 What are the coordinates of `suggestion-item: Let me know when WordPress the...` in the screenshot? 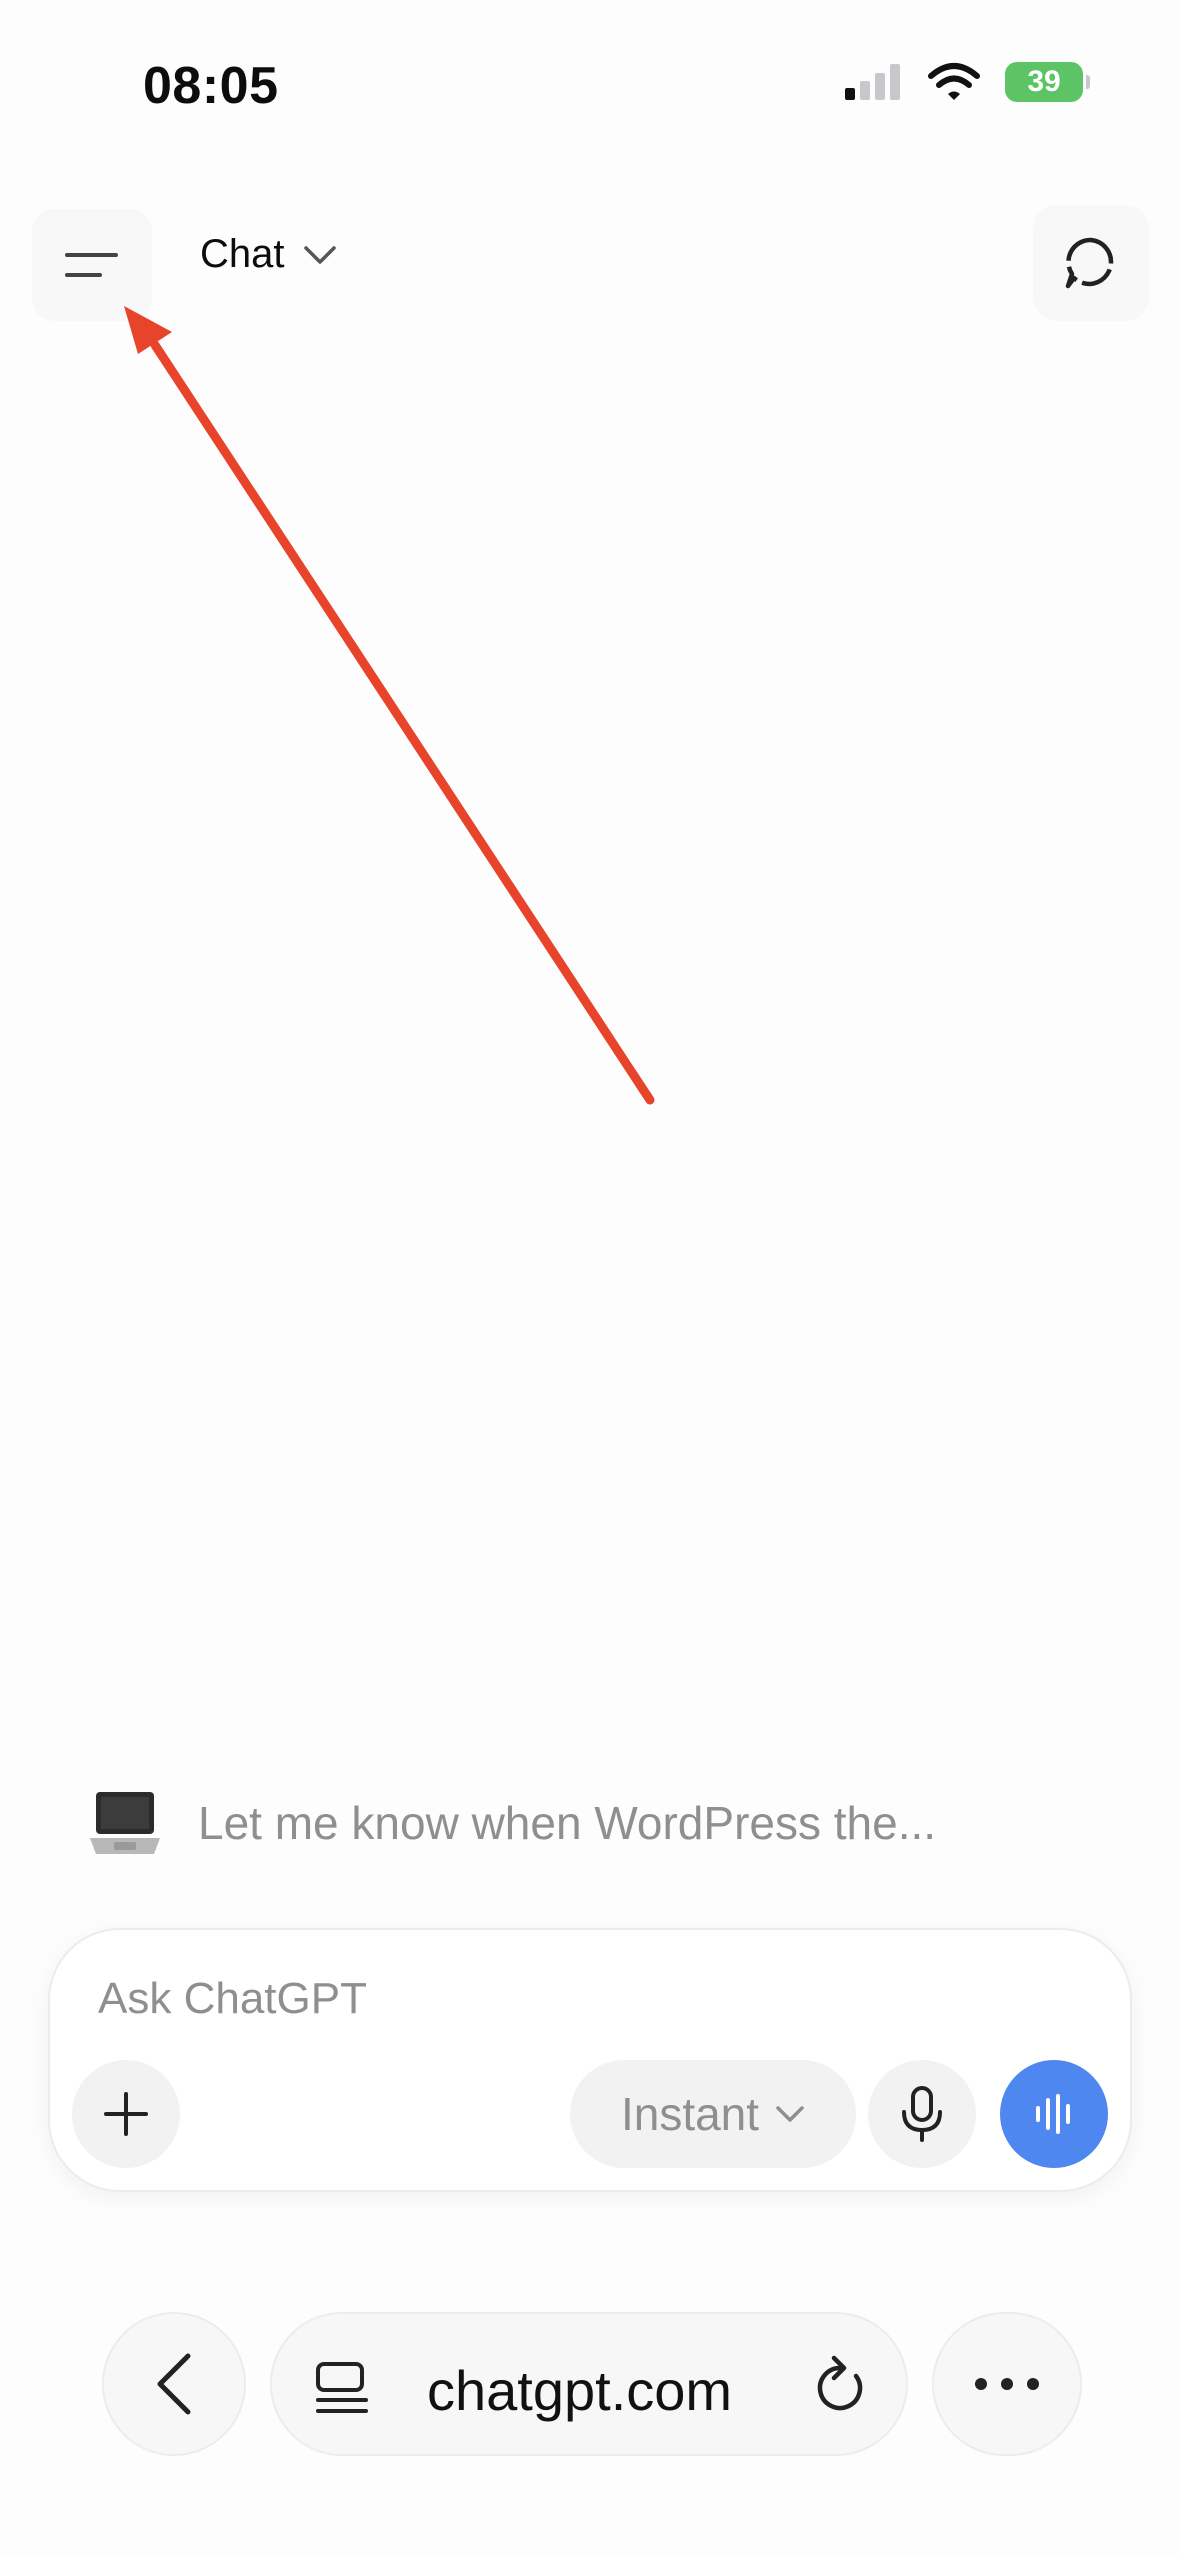 It's located at (513, 1823).